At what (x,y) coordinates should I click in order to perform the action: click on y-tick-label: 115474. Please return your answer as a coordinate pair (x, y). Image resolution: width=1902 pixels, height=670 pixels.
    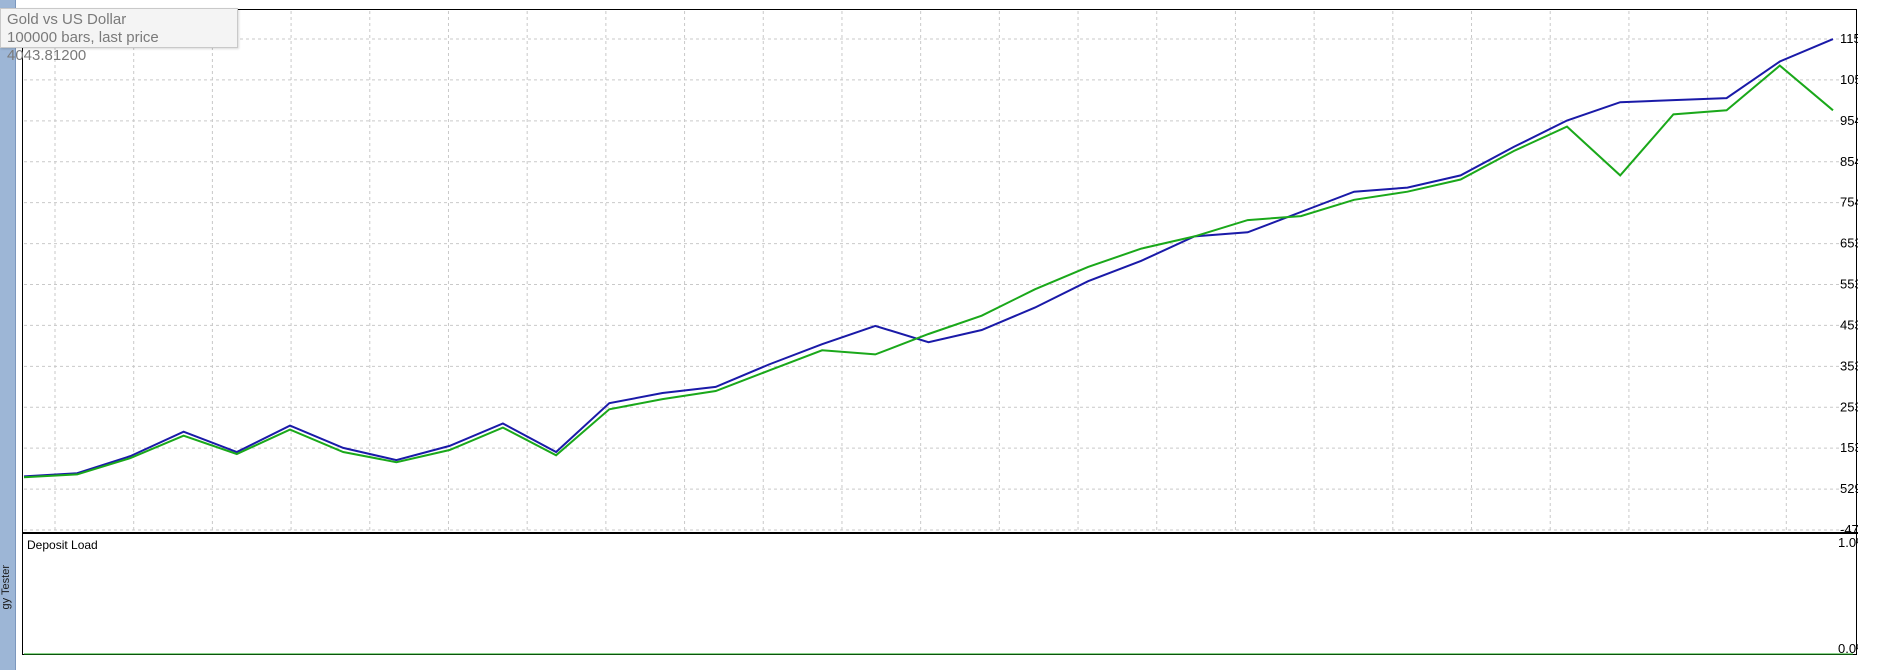
    Looking at the image, I should click on (1849, 38).